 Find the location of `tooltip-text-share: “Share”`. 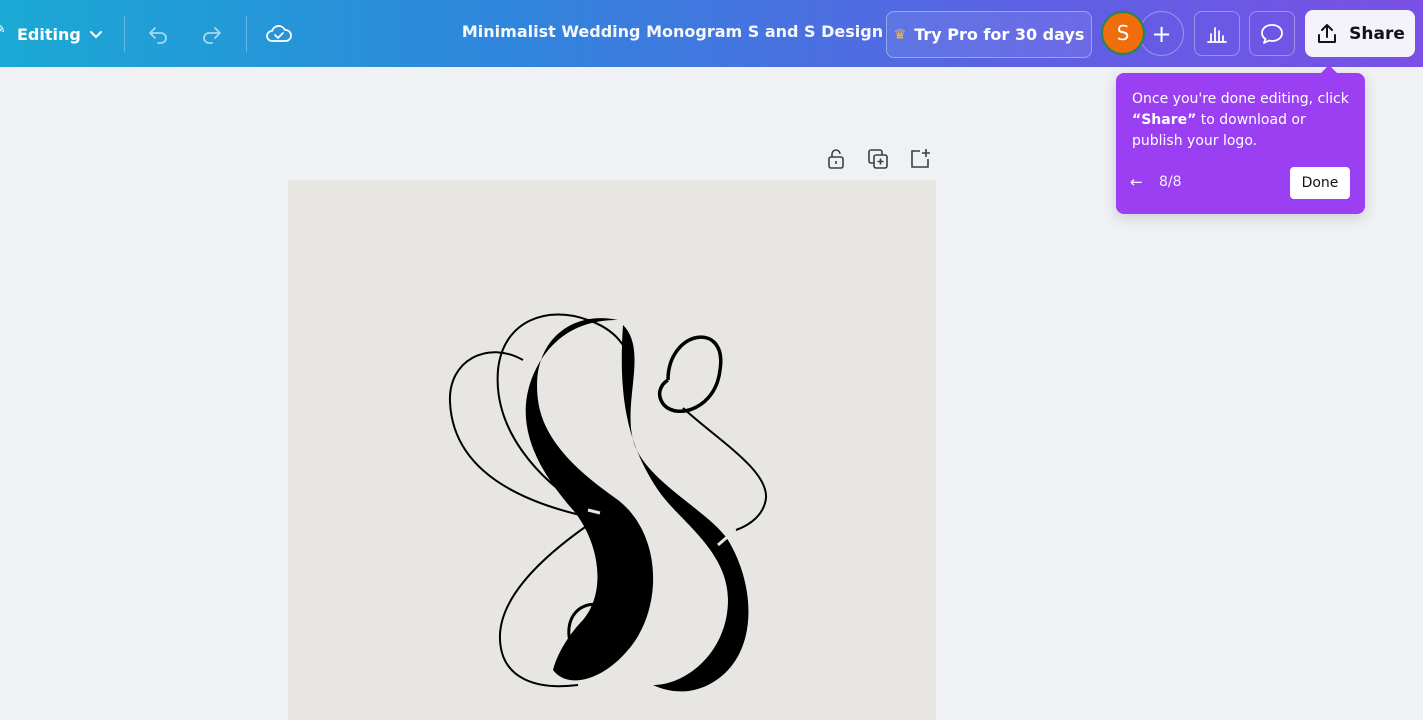

tooltip-text-share: “Share” is located at coordinates (1164, 120).